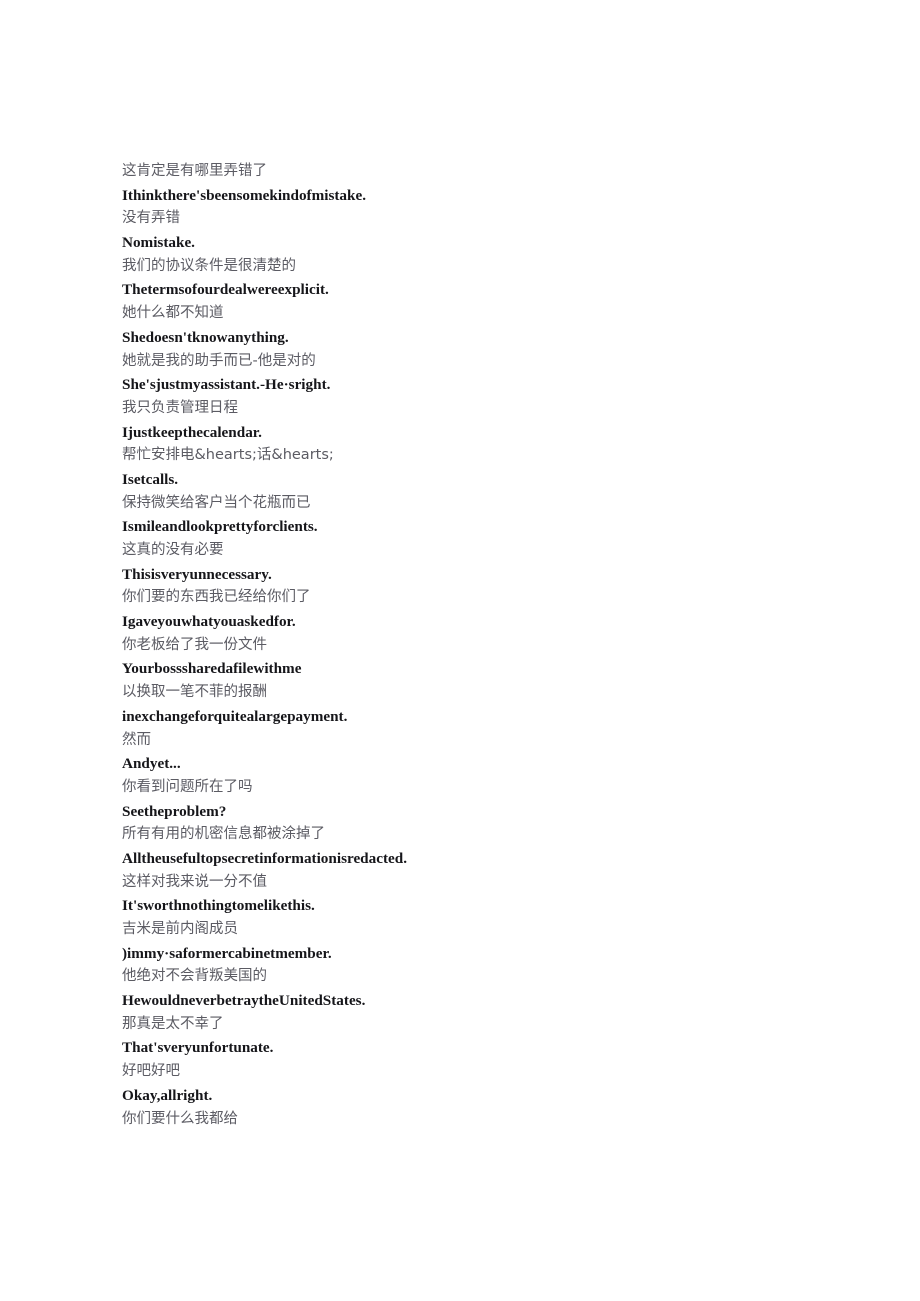  What do you see at coordinates (194, 692) in the screenshot?
I see `subtitle-line-zh: 以换取一笔不菲的报酬` at bounding box center [194, 692].